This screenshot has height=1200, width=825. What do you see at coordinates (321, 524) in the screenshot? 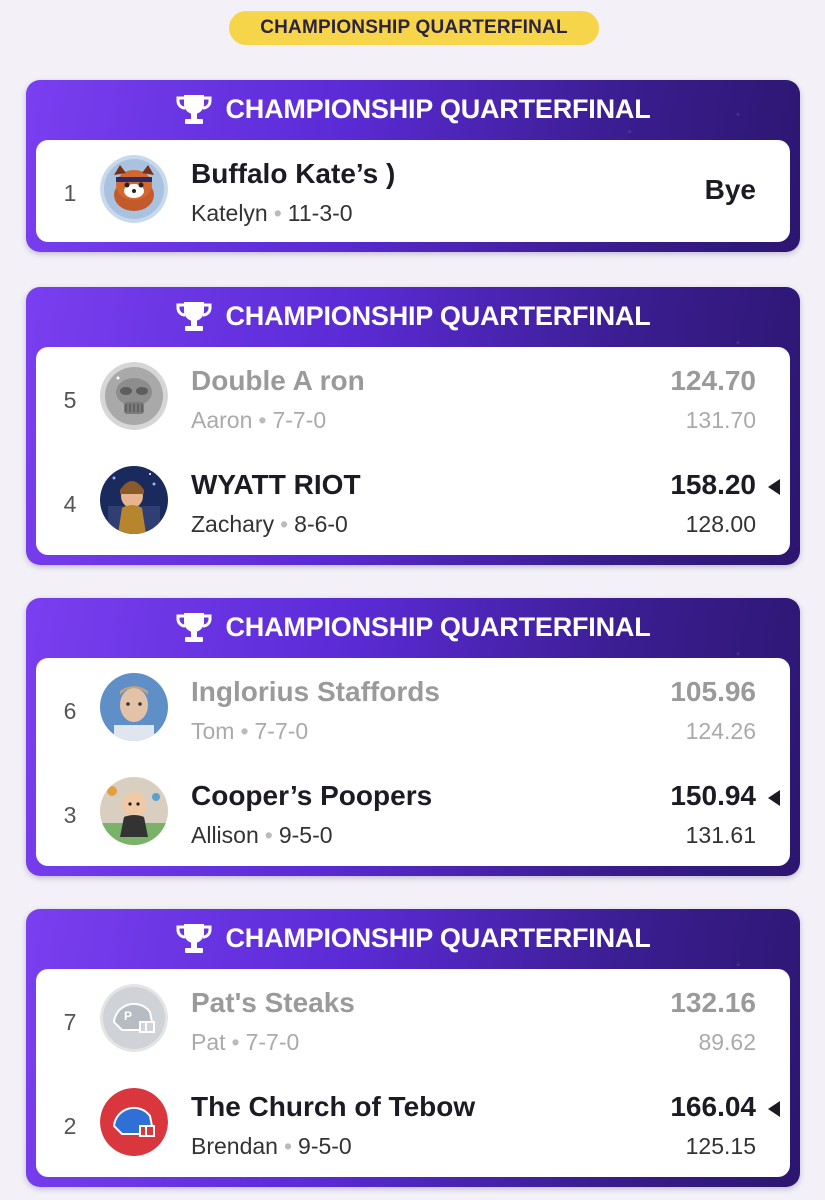
I see `team-record: 8-6-0` at bounding box center [321, 524].